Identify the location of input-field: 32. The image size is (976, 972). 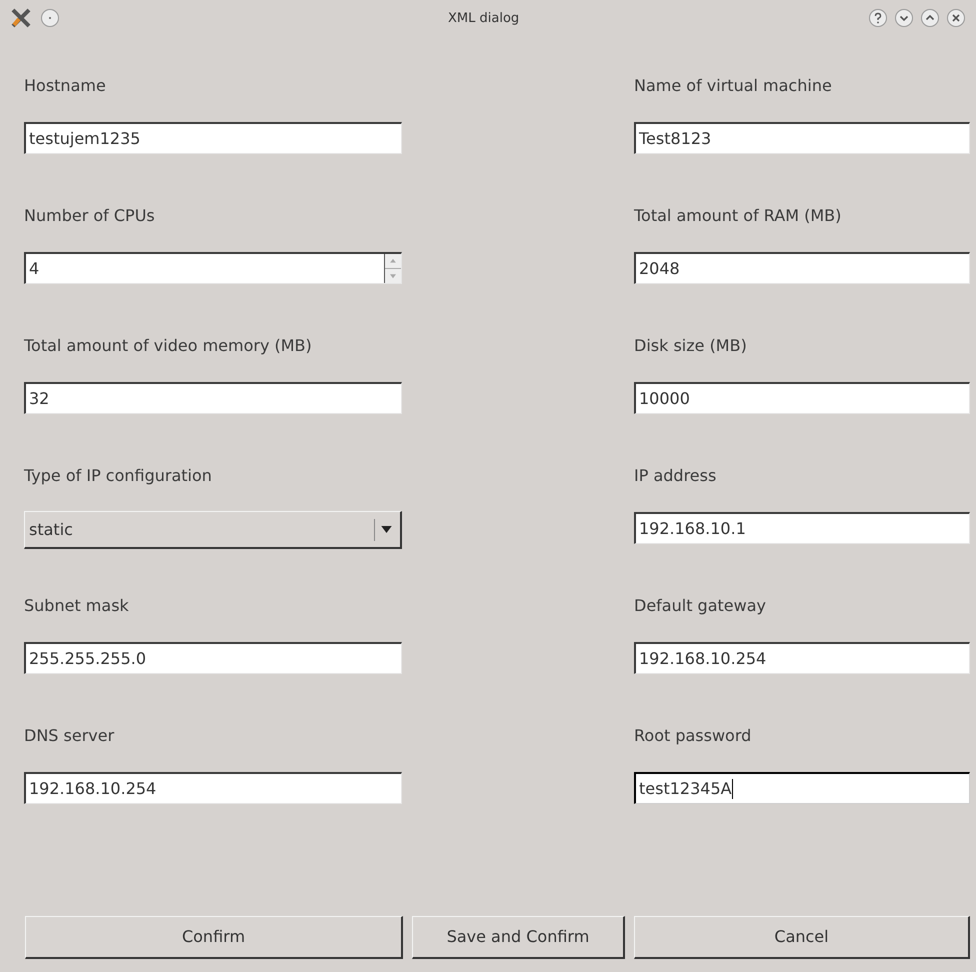
(213, 398).